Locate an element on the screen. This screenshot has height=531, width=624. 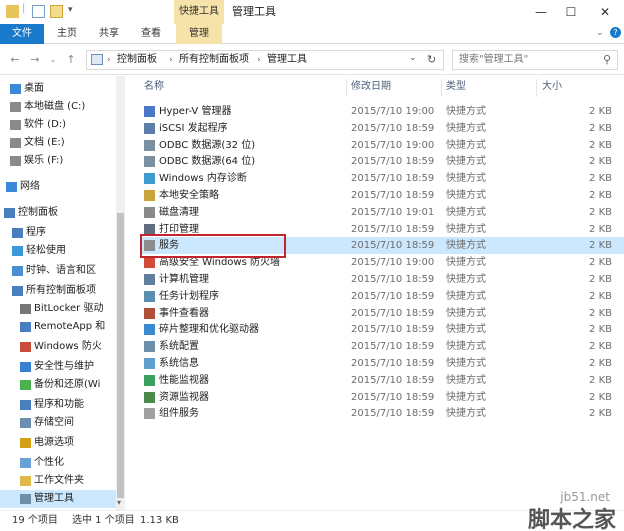
printer-icon is located at coordinates (149, 229).